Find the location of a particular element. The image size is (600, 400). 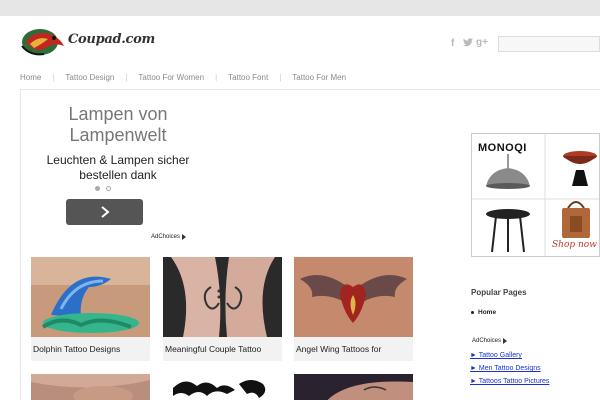

nav-item-home: Home is located at coordinates (30, 77).